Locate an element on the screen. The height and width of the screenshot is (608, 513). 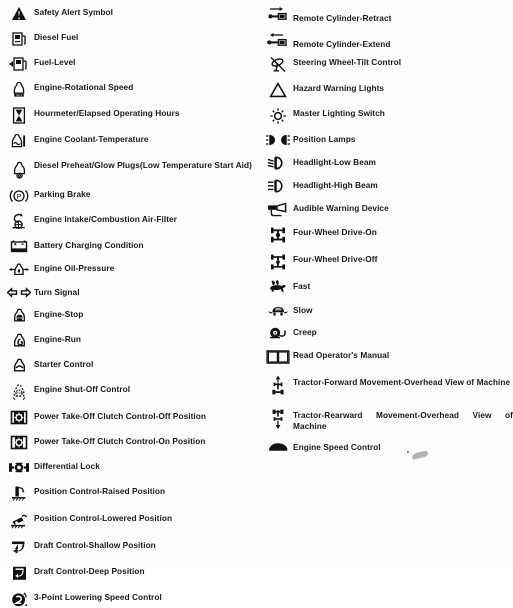
engine-oil-pressure-icon is located at coordinates (19, 269).